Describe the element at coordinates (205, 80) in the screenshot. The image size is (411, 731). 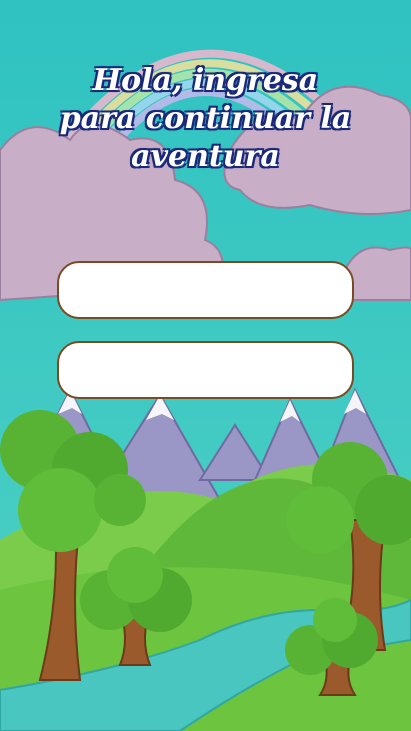
I see `title-line-1: Hola, ingresa` at that location.